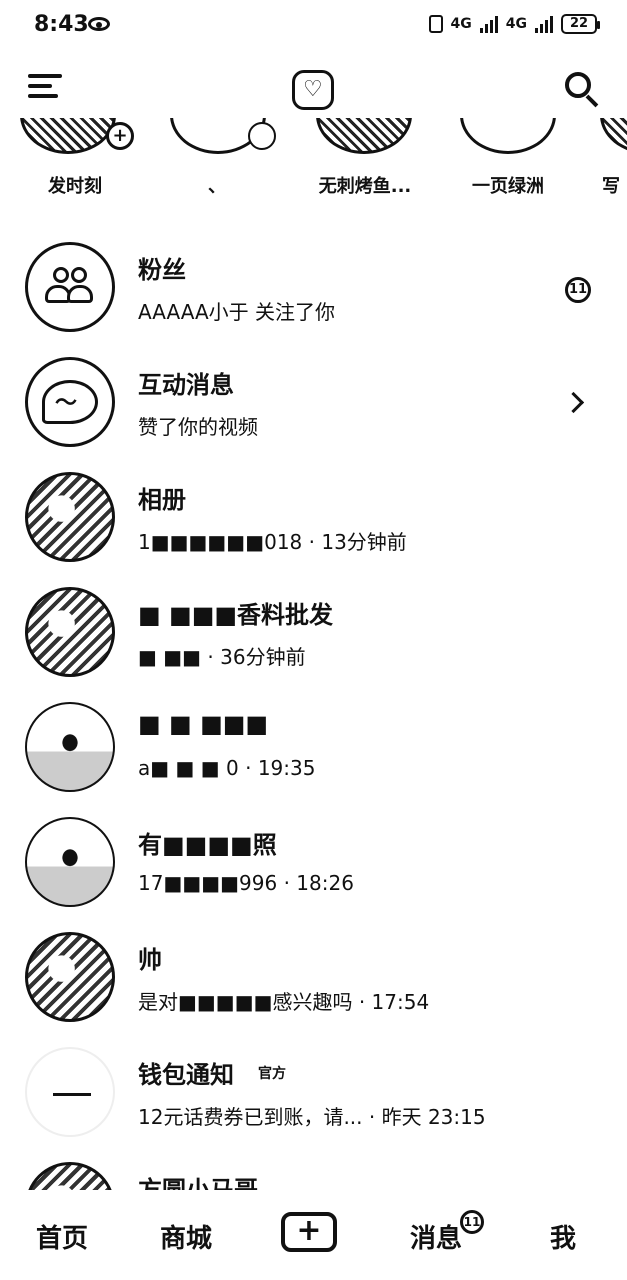  What do you see at coordinates (313, 1092) in the screenshot?
I see `list-item: 钱包通知 官方 12元话费券已到账，请... · 昨天 23:15` at bounding box center [313, 1092].